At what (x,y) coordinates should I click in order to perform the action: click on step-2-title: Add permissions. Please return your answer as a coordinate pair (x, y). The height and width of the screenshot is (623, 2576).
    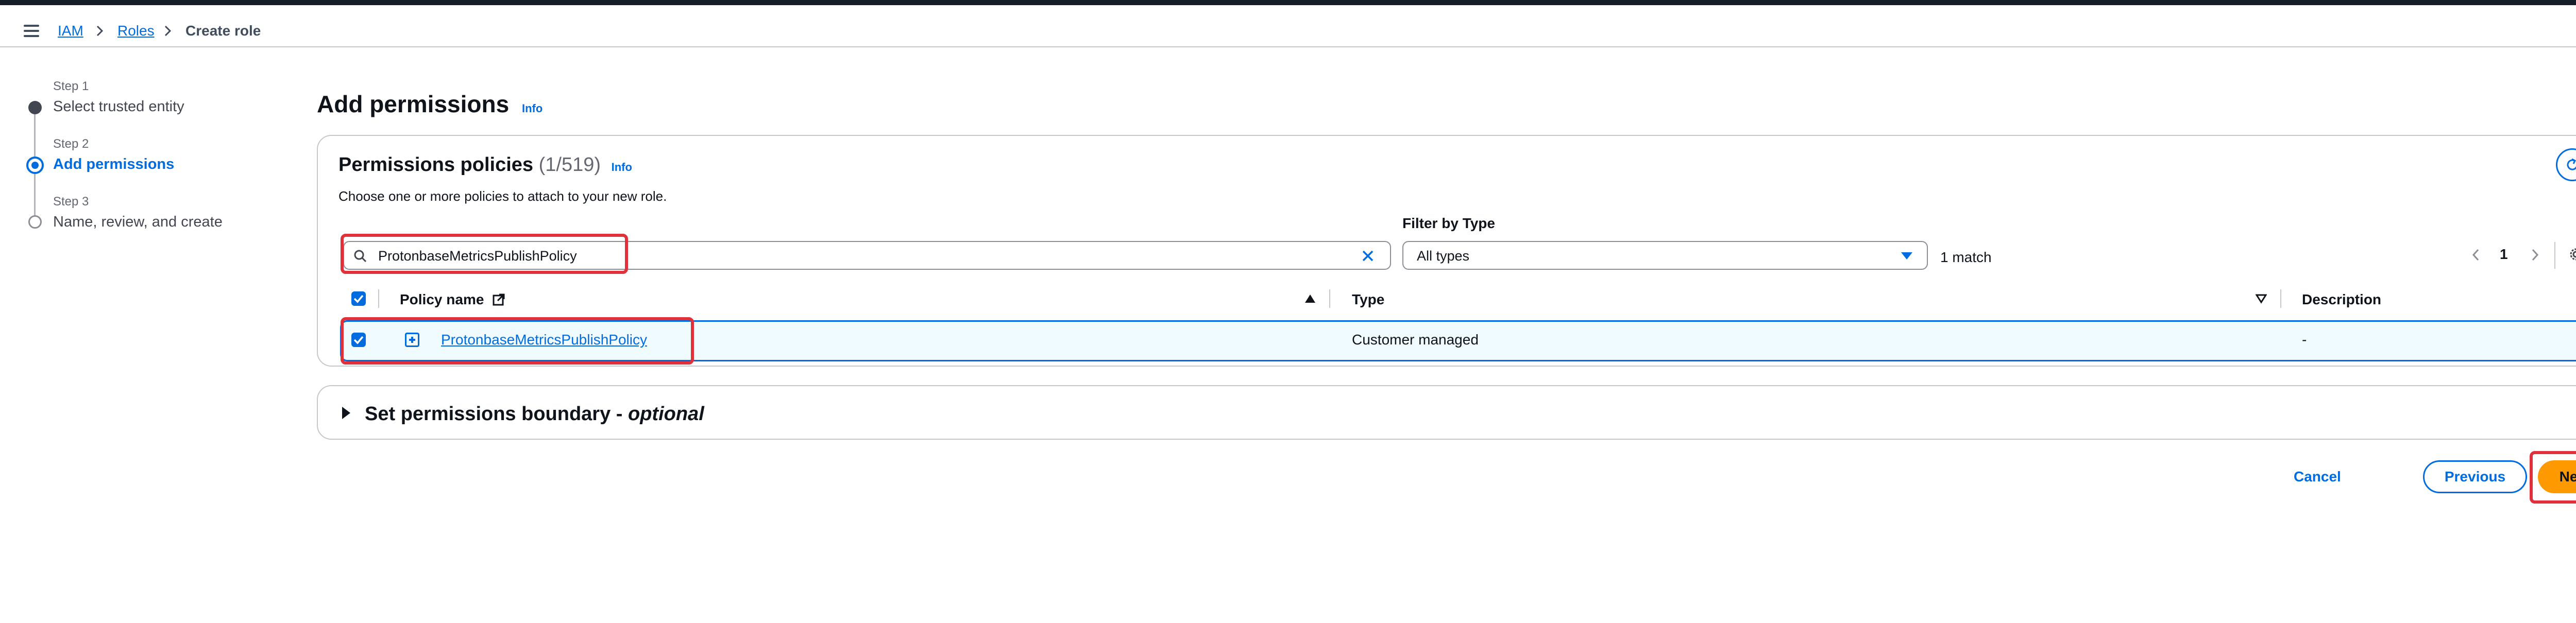
    Looking at the image, I should click on (114, 164).